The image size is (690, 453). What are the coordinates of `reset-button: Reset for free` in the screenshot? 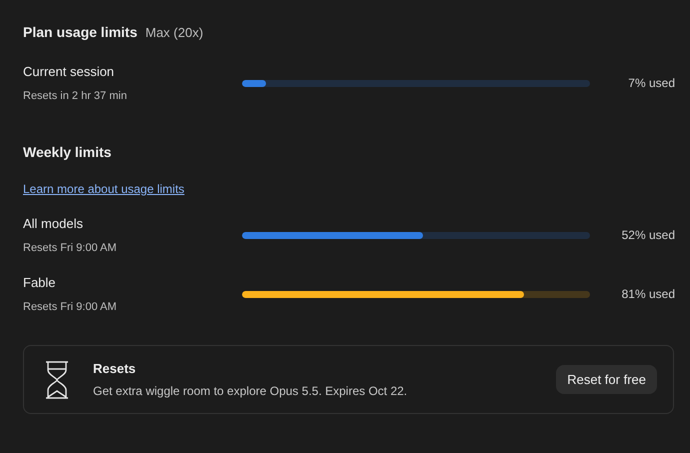 It's located at (606, 379).